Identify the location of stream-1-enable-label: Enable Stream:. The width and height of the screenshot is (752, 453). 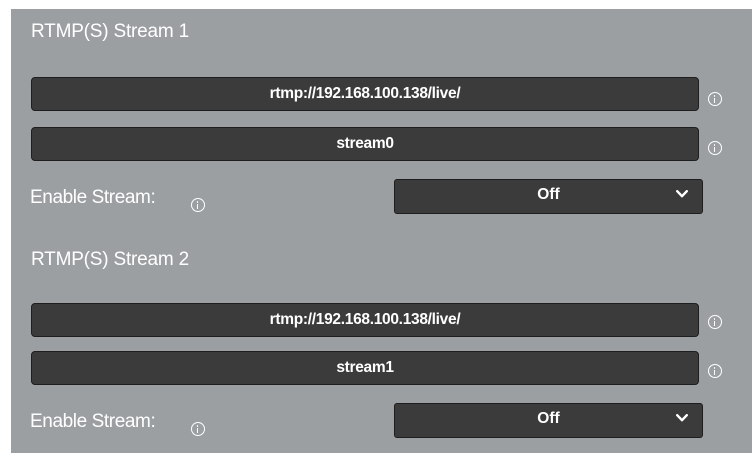
(93, 198).